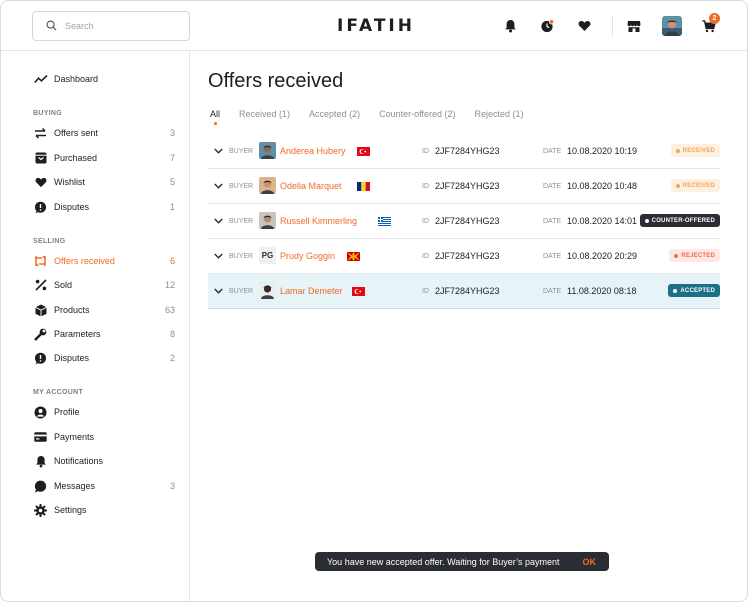  Describe the element at coordinates (104, 310) in the screenshot. I see `sidebar-item-products: Products 63` at that location.